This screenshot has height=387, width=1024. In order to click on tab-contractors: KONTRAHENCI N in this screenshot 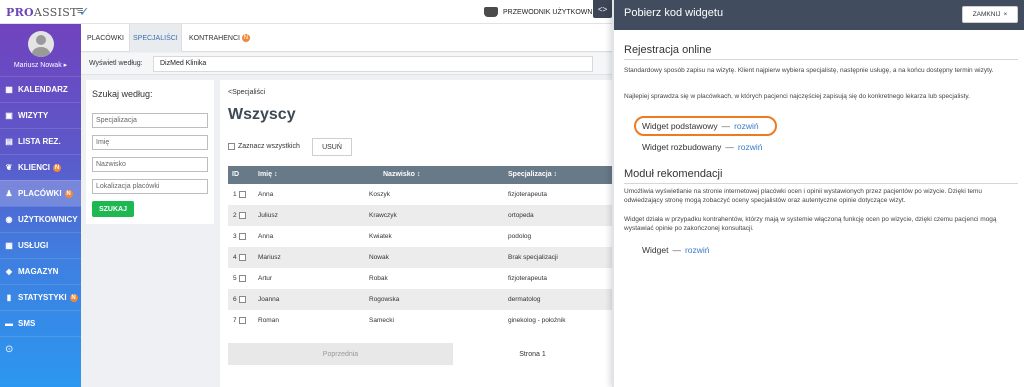, I will do `click(219, 38)`.